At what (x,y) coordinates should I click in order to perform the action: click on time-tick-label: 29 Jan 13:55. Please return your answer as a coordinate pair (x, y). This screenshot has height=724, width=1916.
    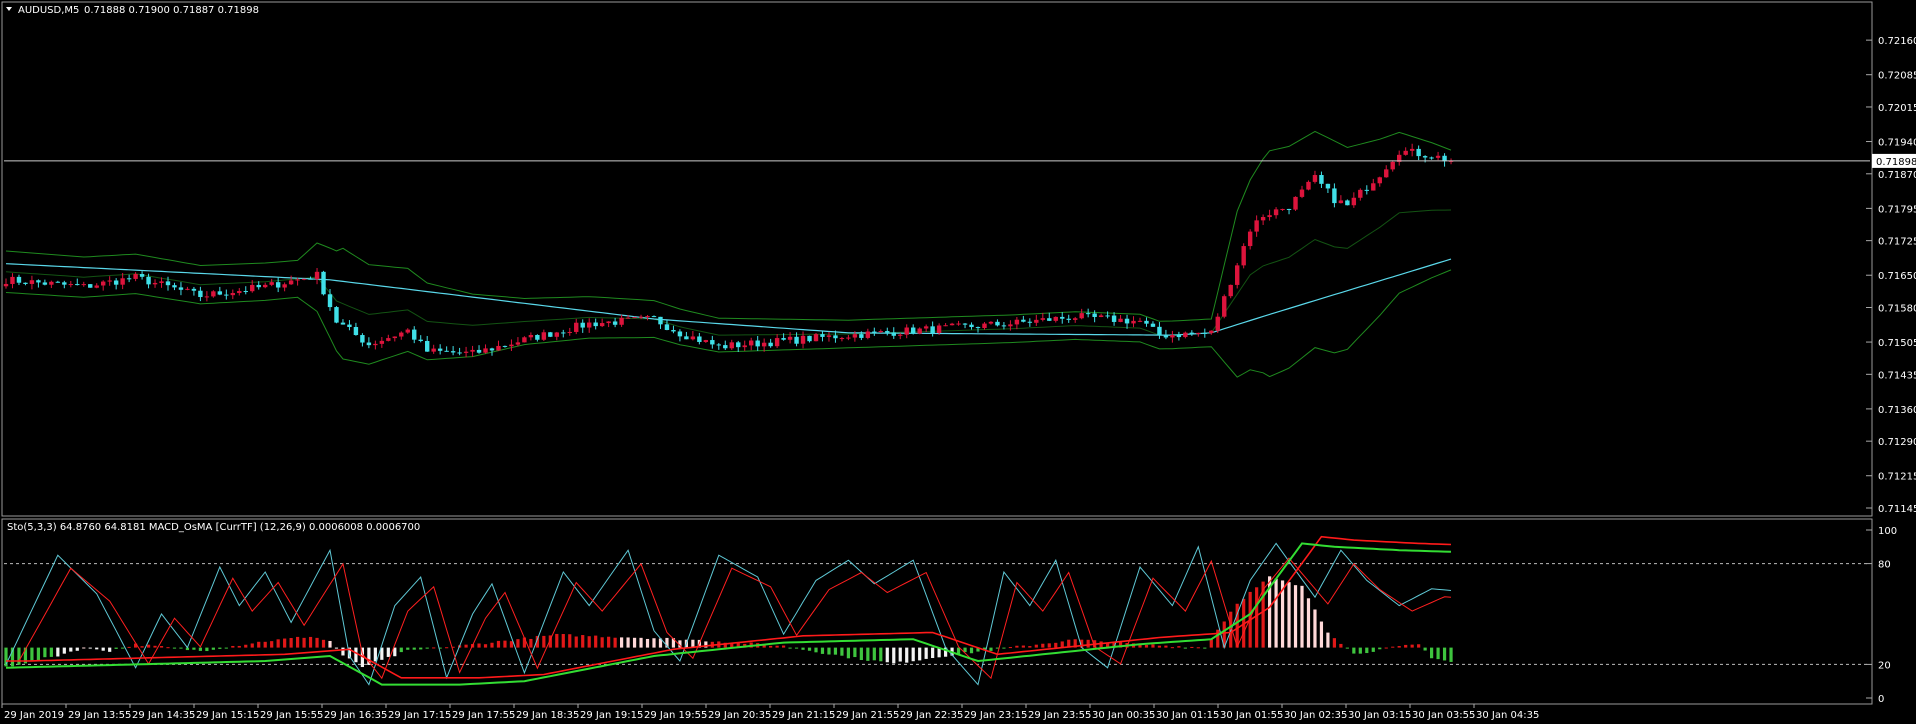
    Looking at the image, I should click on (99, 715).